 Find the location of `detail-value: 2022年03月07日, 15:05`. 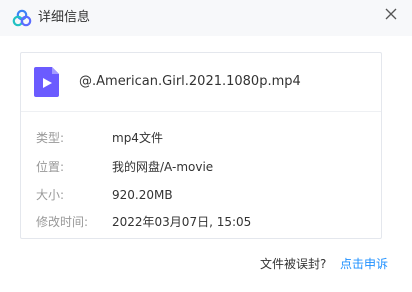

detail-value: 2022年03月07日, 15:05 is located at coordinates (182, 222).